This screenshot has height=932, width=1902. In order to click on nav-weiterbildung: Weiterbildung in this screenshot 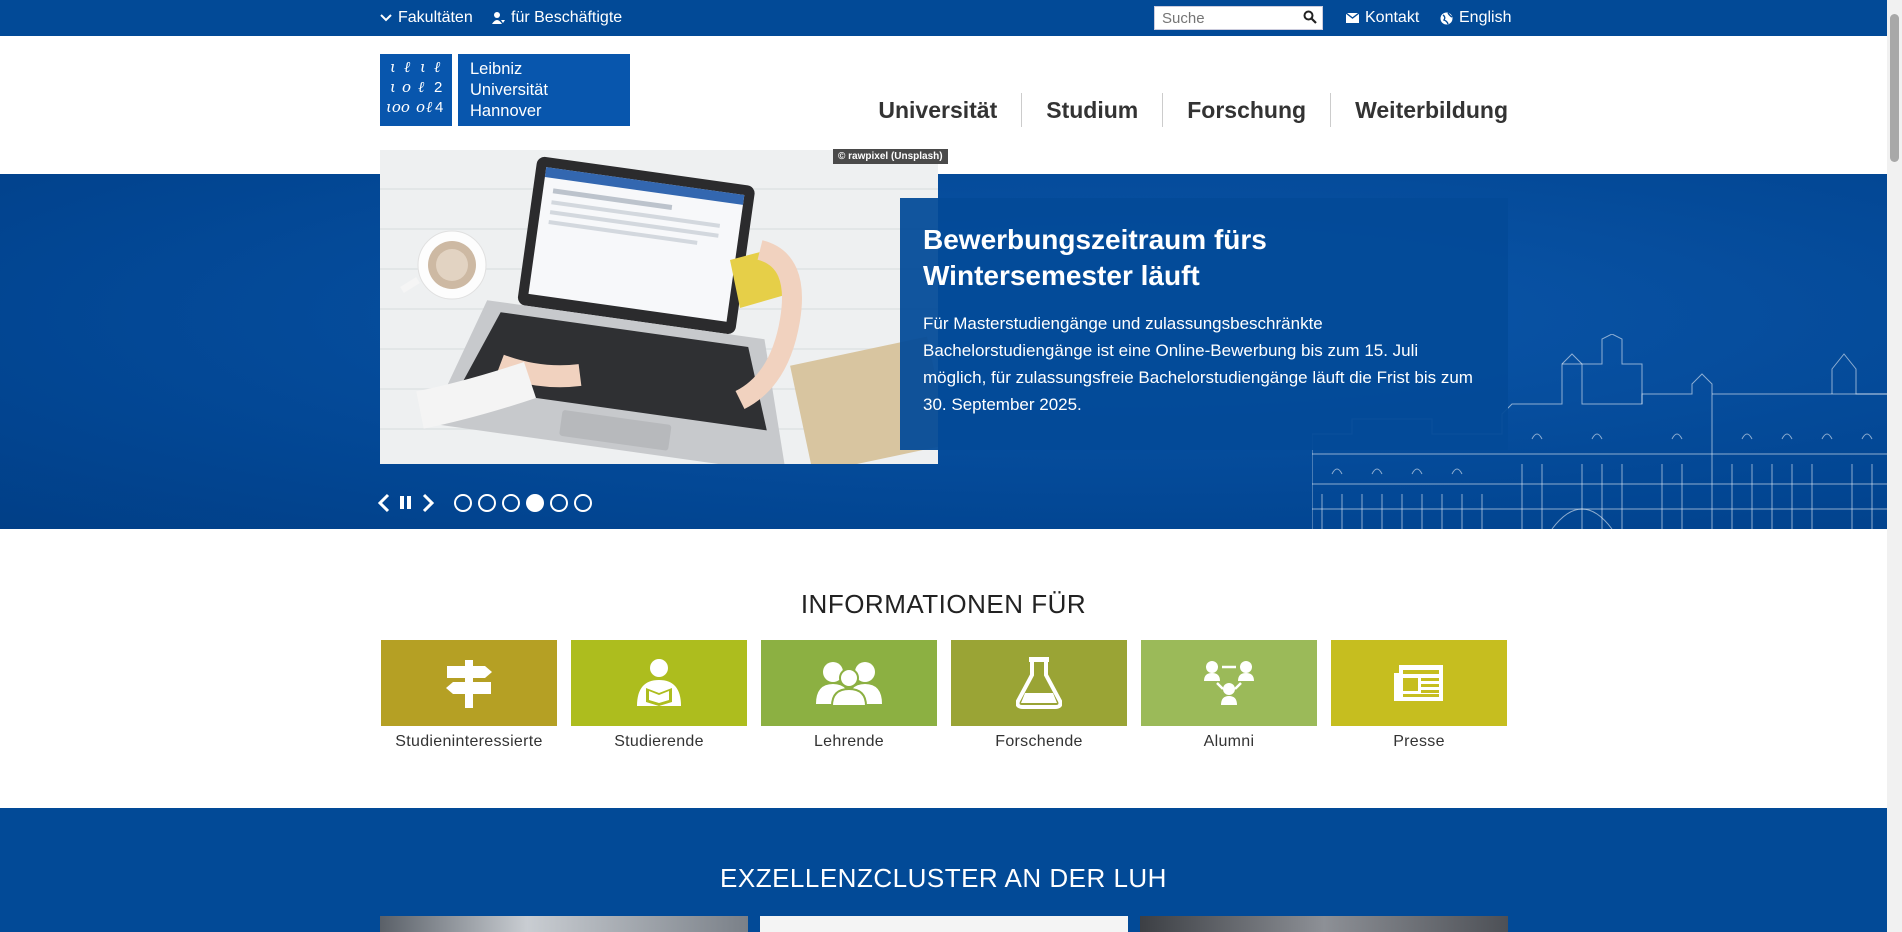, I will do `click(1419, 110)`.